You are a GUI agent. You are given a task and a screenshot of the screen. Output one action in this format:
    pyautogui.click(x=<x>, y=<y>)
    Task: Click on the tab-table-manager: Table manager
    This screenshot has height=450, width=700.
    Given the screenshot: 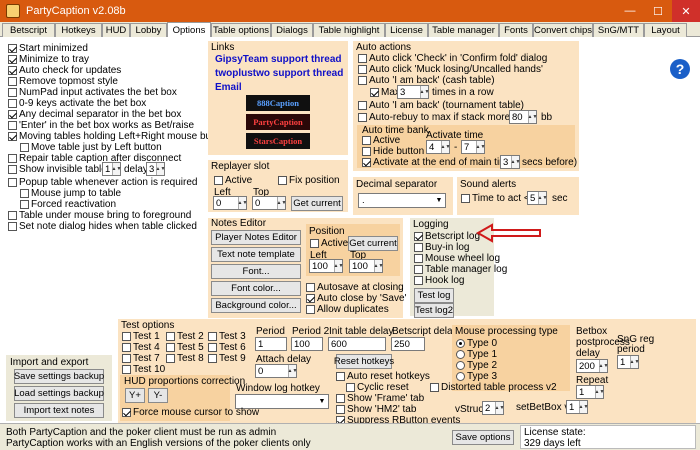 What is the action you would take?
    pyautogui.click(x=463, y=30)
    